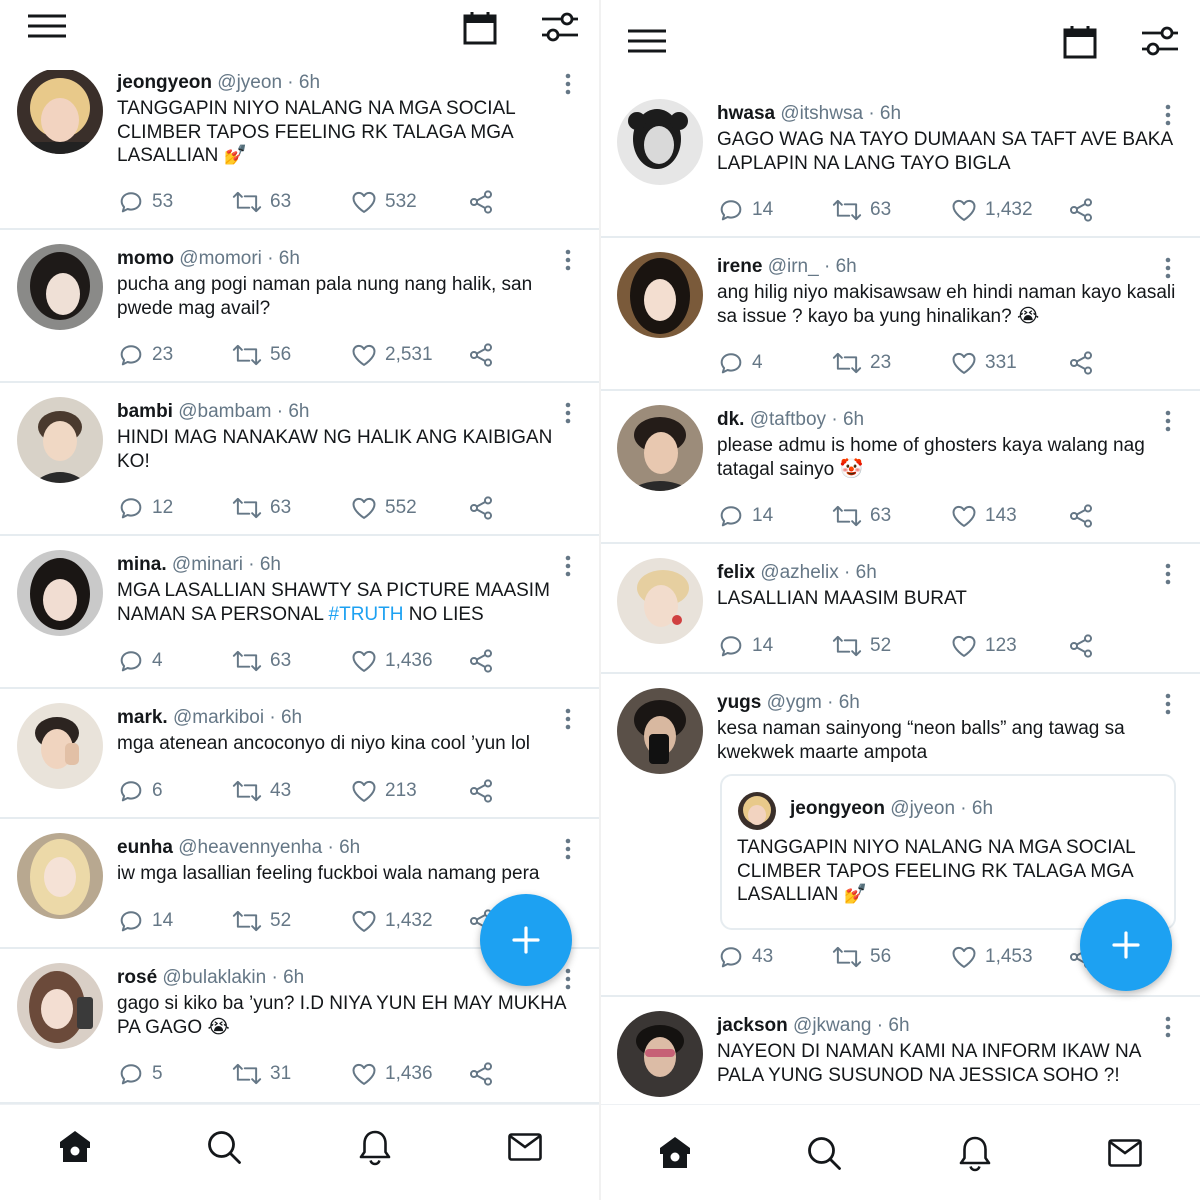 Image resolution: width=1200 pixels, height=1200 pixels. What do you see at coordinates (145, 258) in the screenshot?
I see `display-name: momo` at bounding box center [145, 258].